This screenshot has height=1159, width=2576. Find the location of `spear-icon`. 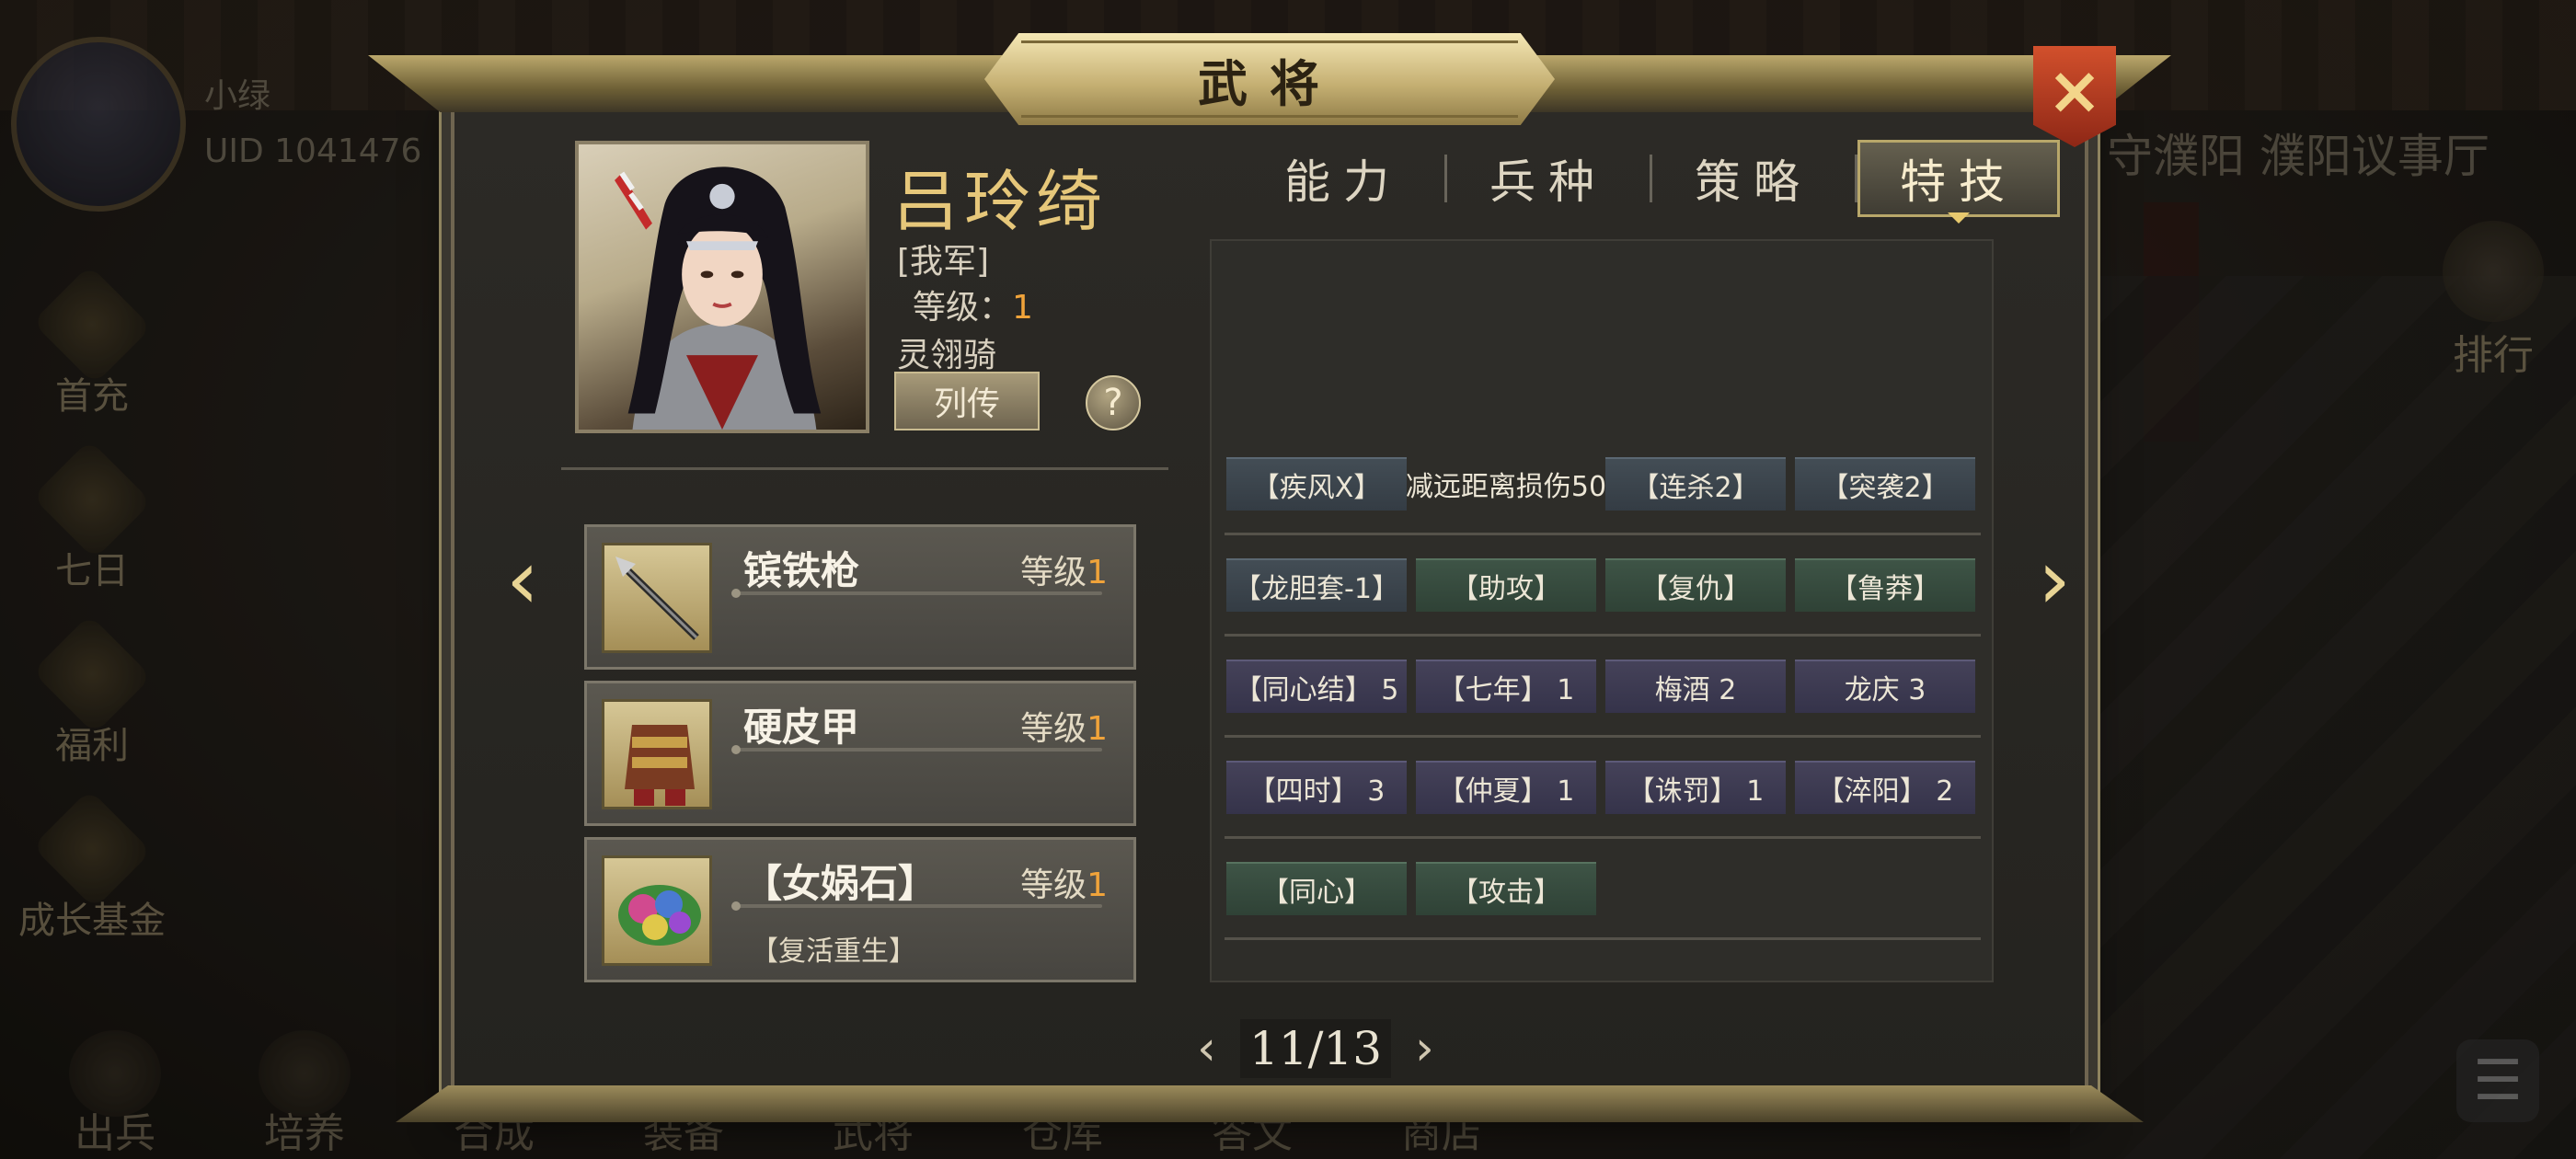

spear-icon is located at coordinates (657, 598).